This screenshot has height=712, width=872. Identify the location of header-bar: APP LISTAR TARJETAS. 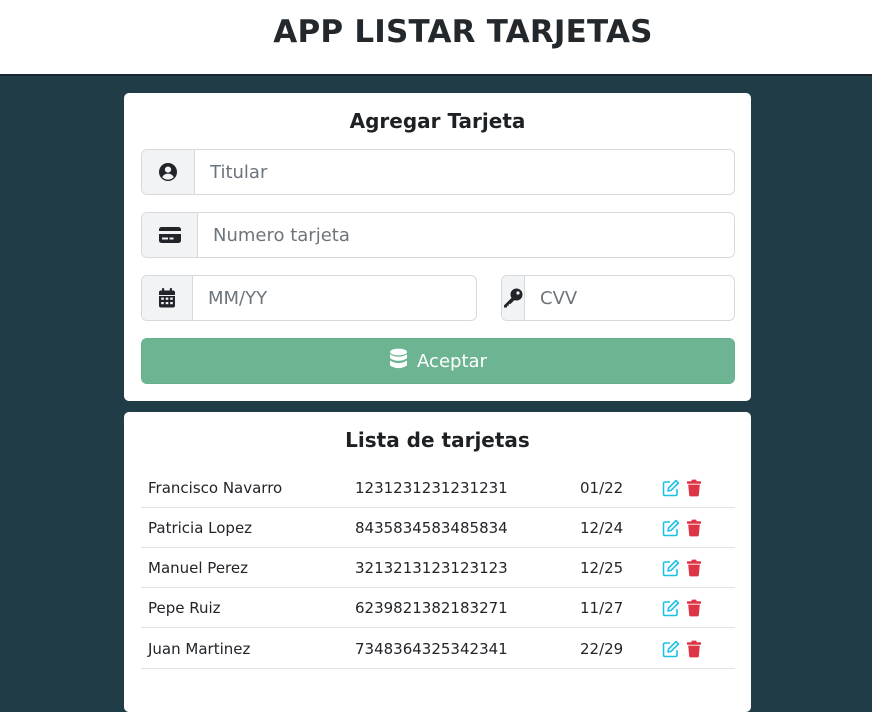
(436, 38).